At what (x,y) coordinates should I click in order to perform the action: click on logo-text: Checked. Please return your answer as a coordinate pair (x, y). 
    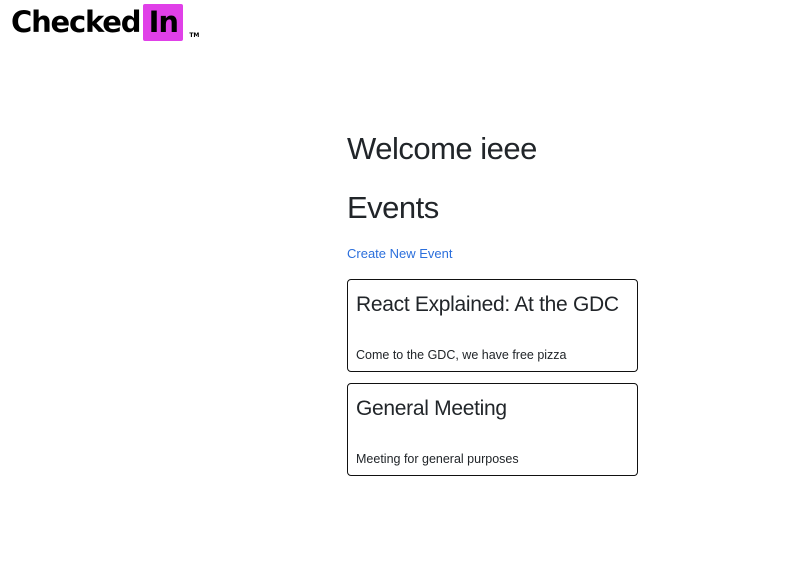
    Looking at the image, I should click on (76, 22).